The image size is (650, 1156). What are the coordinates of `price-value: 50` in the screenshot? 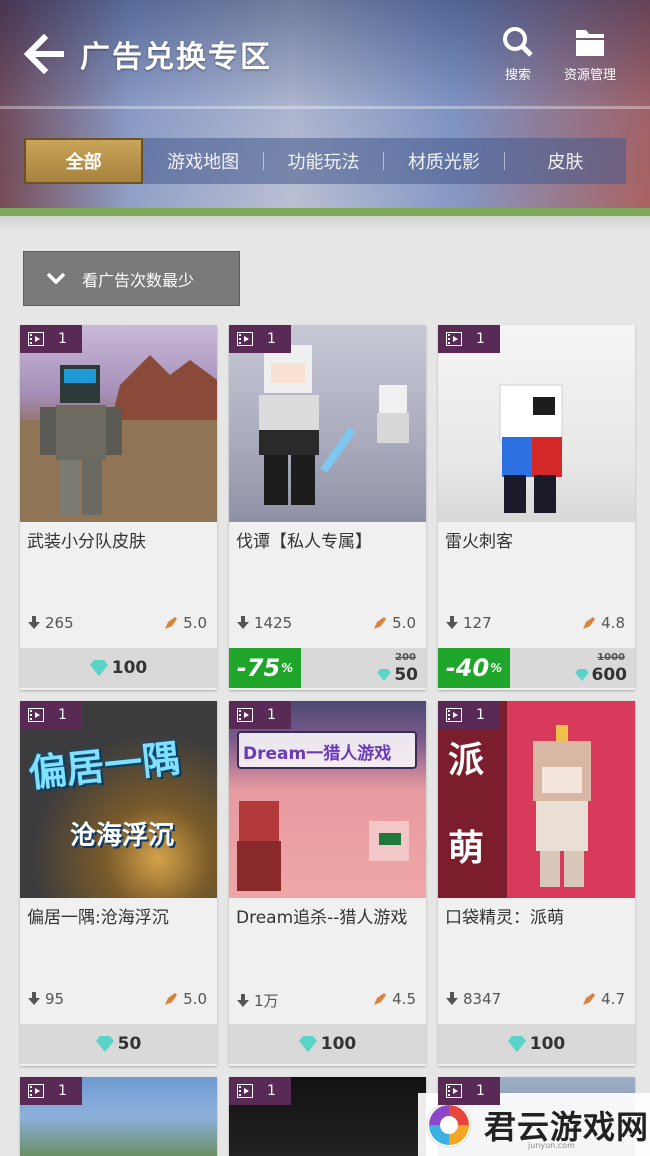 It's located at (129, 1044).